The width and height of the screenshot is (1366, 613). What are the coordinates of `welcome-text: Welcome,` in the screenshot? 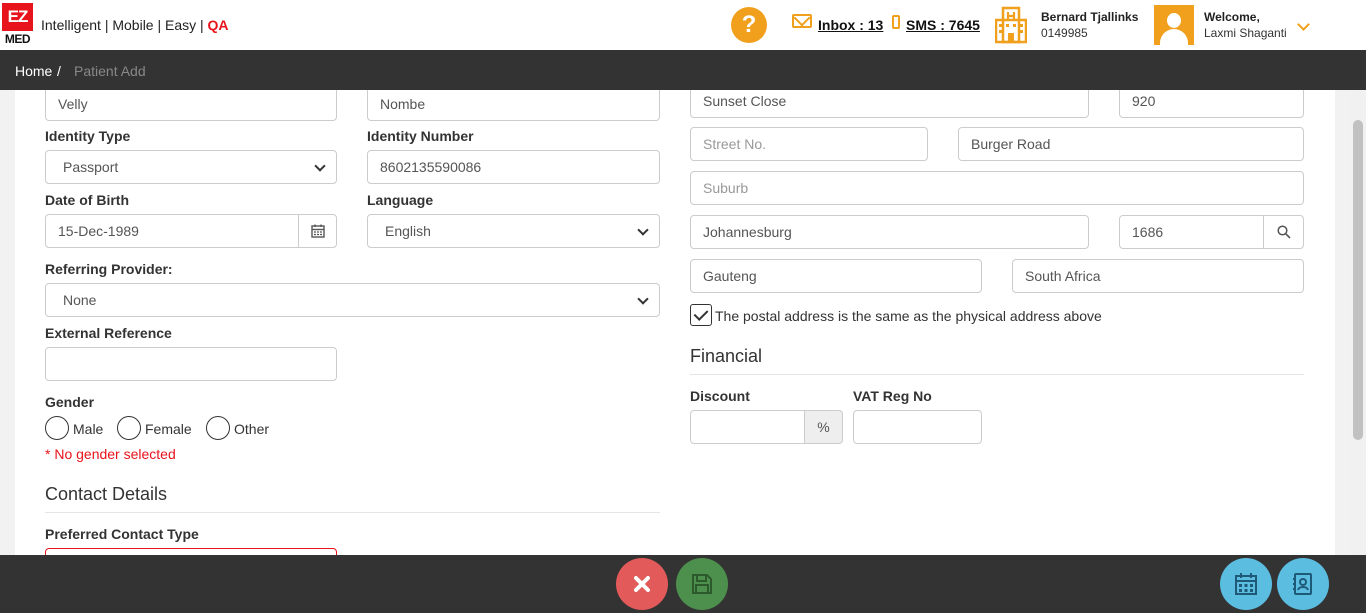 It's located at (1232, 17).